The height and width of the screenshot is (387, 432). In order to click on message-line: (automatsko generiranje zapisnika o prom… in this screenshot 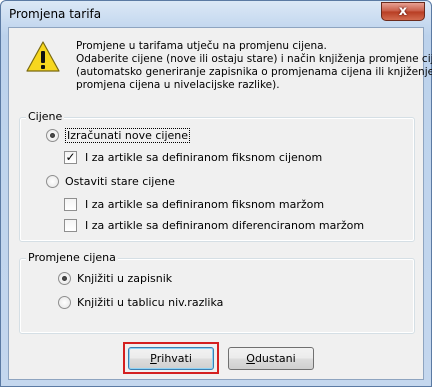, I will do `click(254, 72)`.